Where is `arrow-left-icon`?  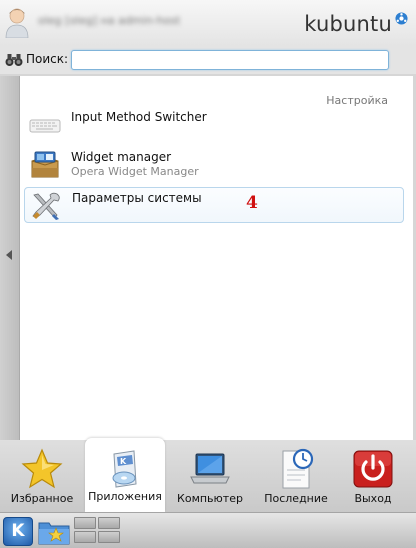
arrow-left-icon is located at coordinates (9, 255).